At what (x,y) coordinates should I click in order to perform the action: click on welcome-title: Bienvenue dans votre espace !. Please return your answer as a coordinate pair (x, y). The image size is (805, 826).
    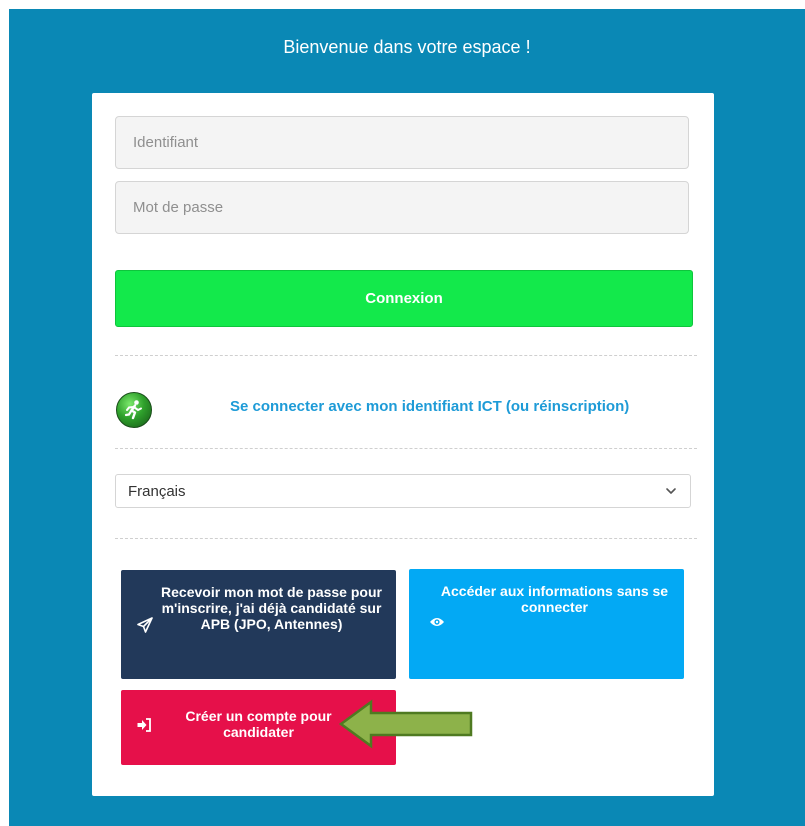
    Looking at the image, I should click on (407, 47).